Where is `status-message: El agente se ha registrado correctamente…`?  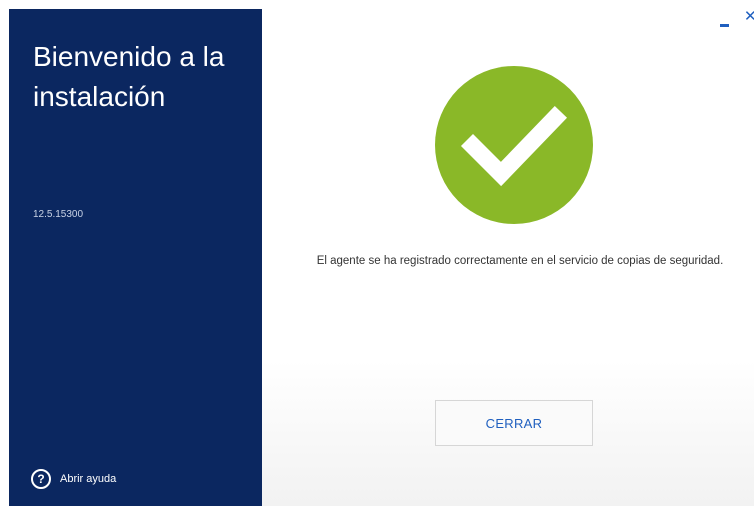
status-message: El agente se ha registrado correctamente… is located at coordinates (520, 261).